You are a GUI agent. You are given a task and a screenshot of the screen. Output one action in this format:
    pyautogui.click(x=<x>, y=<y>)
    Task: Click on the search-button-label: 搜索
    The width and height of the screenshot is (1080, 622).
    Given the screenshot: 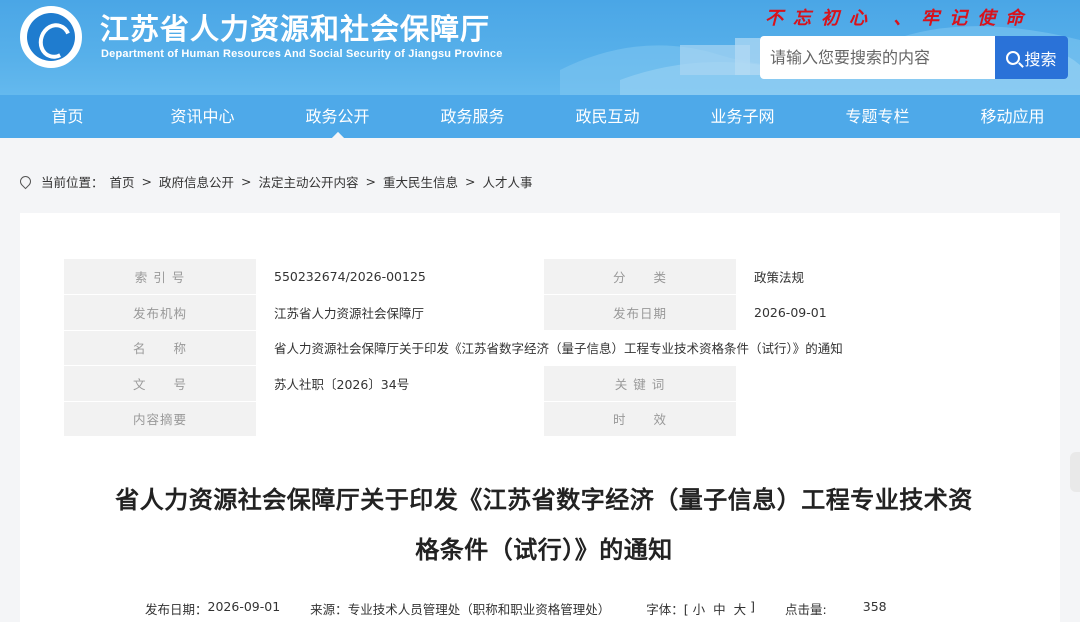 What is the action you would take?
    pyautogui.click(x=1040, y=59)
    